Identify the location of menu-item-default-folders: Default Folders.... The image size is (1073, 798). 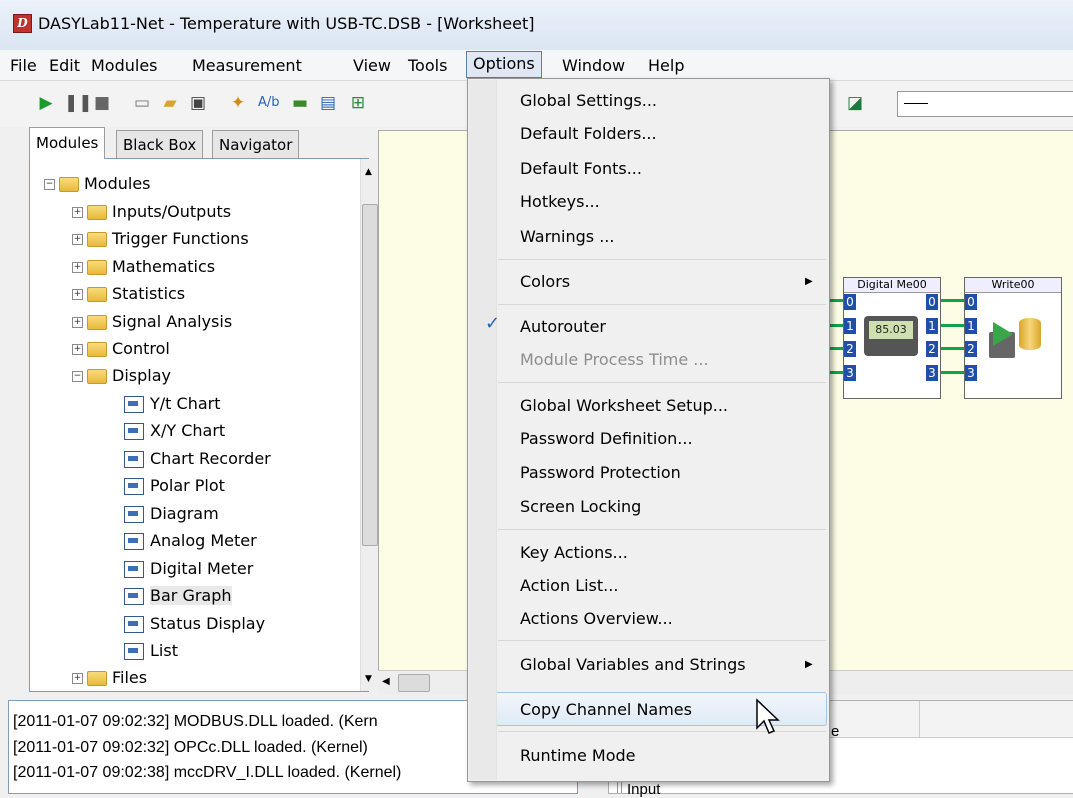
(588, 133).